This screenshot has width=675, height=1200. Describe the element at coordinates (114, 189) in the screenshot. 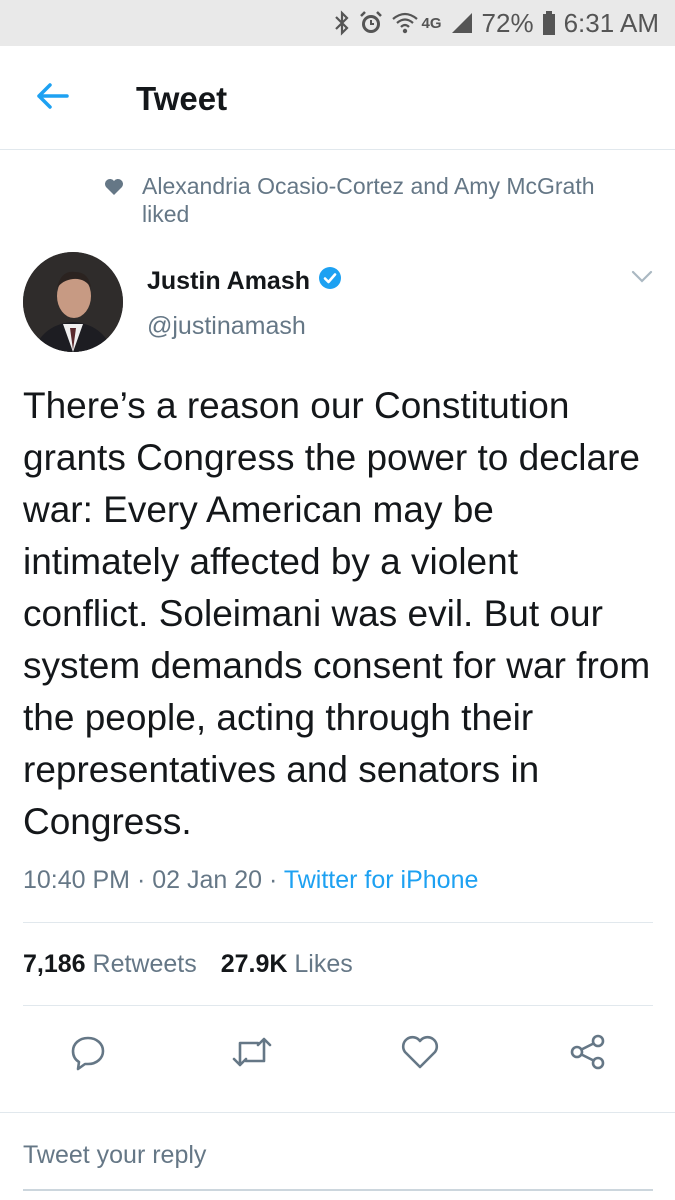

I see `heart-icon` at that location.